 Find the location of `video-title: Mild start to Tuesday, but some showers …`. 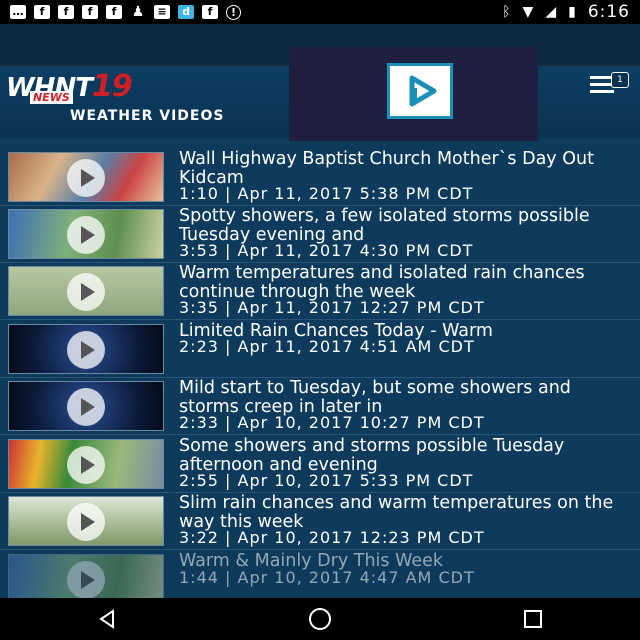

video-title: Mild start to Tuesday, but some showers … is located at coordinates (407, 398).